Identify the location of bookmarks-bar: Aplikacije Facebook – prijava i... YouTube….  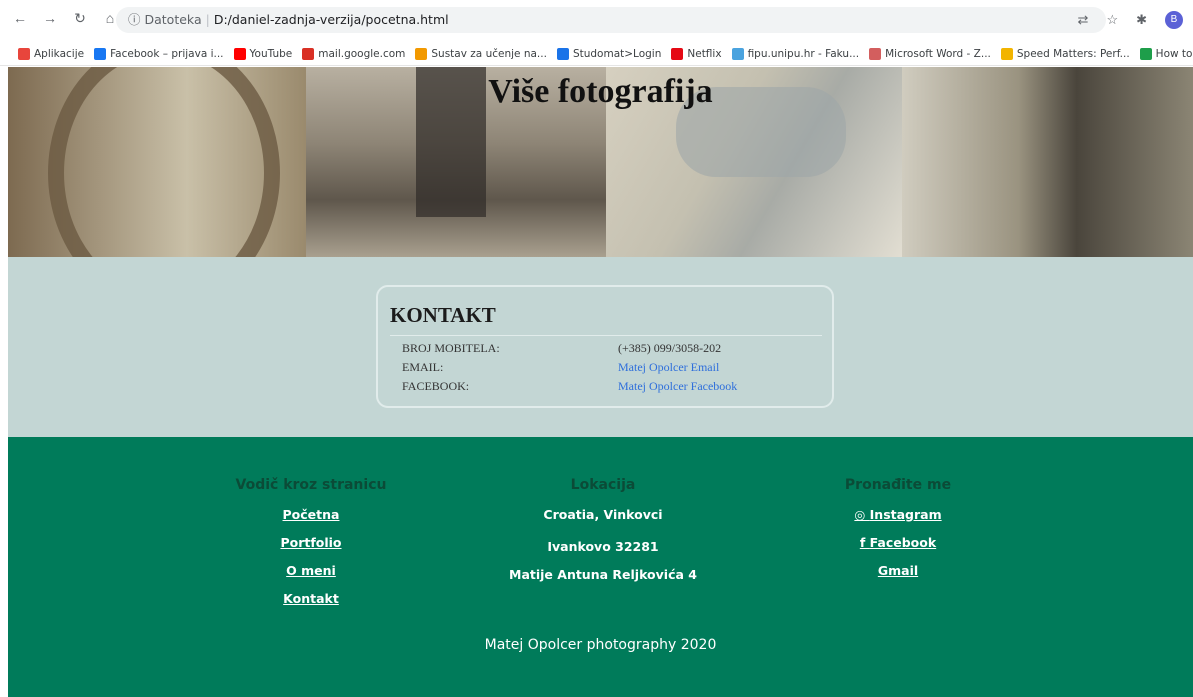
(596, 54).